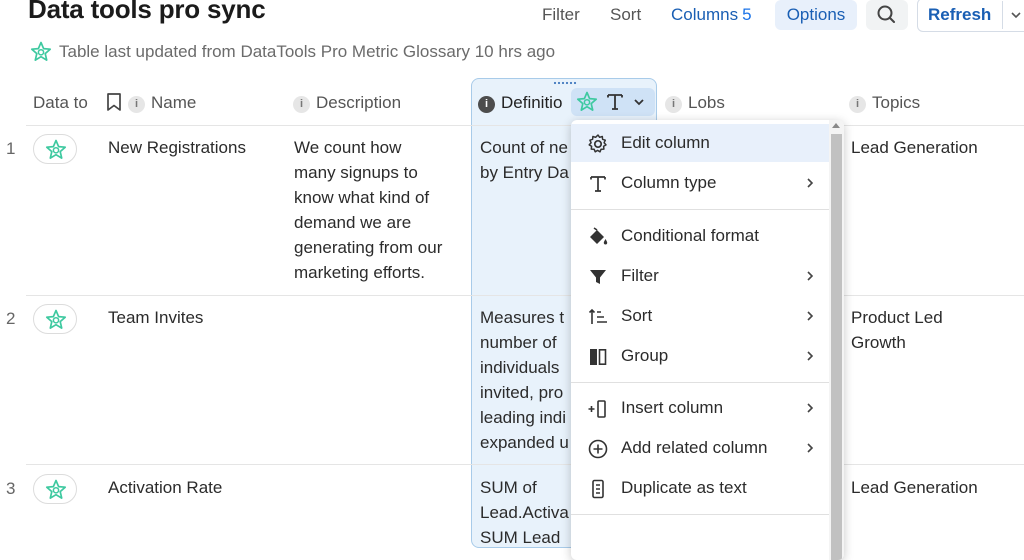 The height and width of the screenshot is (560, 1024). I want to click on search-icon, so click(886, 14).